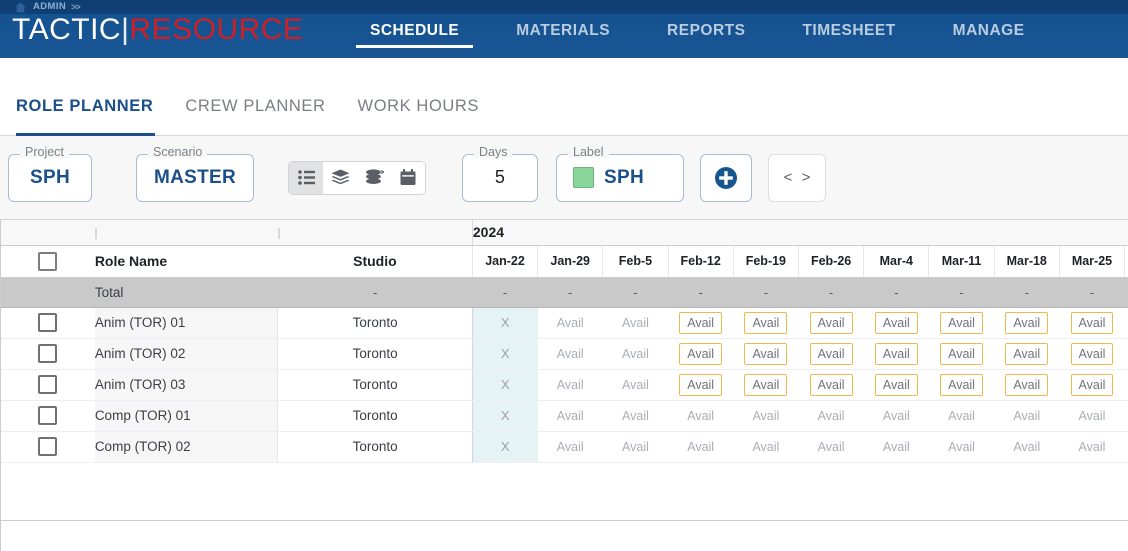 The width and height of the screenshot is (1128, 551). What do you see at coordinates (186, 354) in the screenshot?
I see `cell-role-name: Anim (TOR) 02` at bounding box center [186, 354].